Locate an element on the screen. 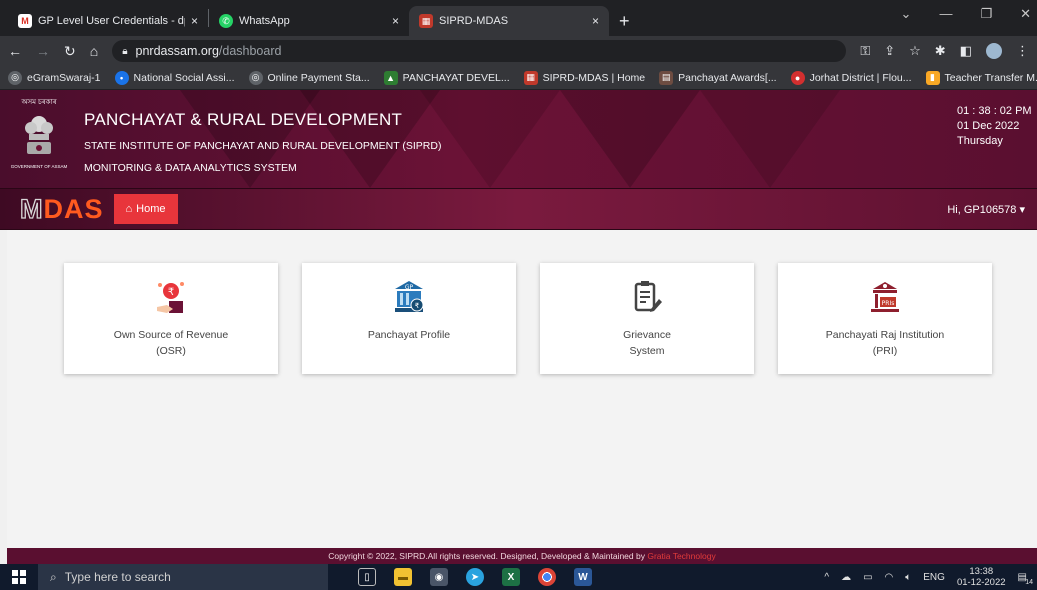 The image size is (1037, 590). svg-text: PRIs is located at coordinates (888, 303).